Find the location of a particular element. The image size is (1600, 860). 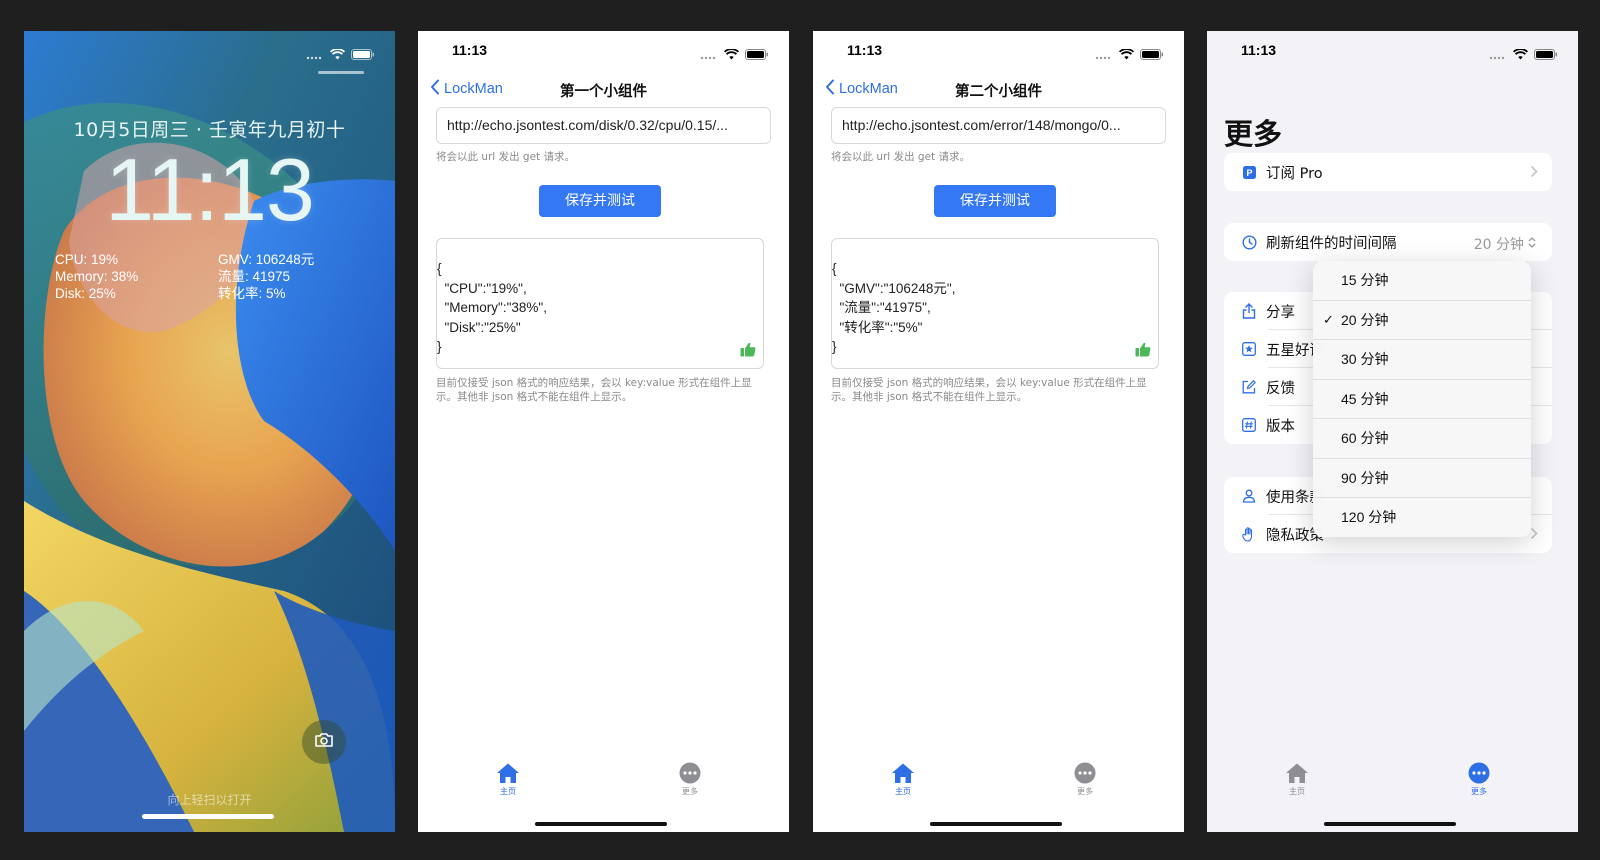

lock-time: 11:13 is located at coordinates (210, 189).